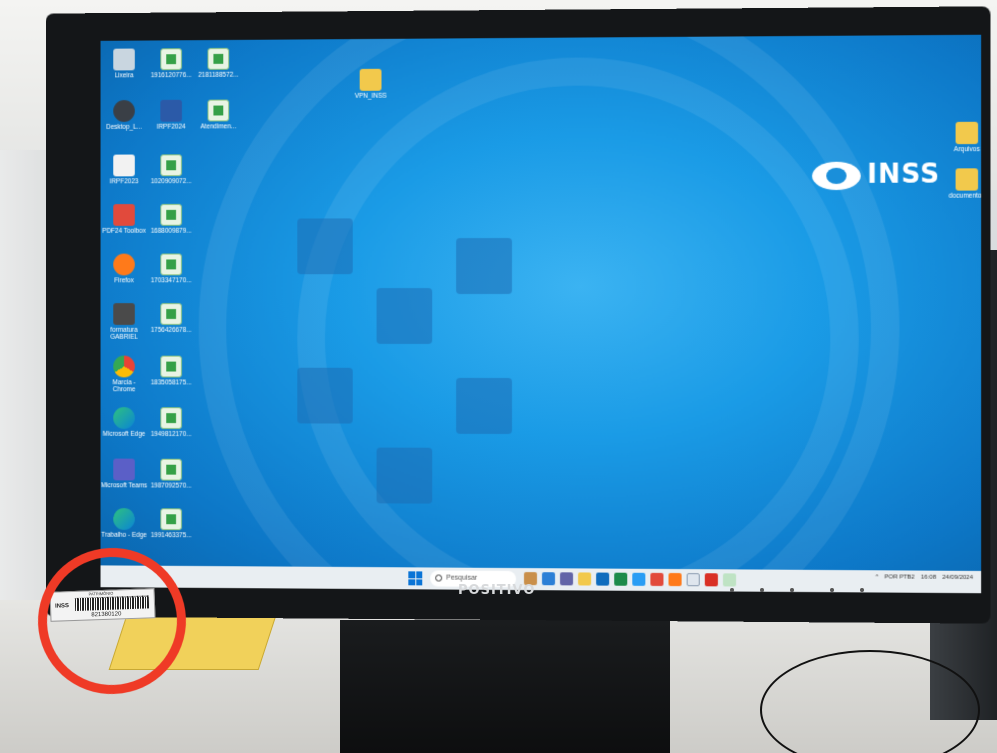 The height and width of the screenshot is (753, 997). Describe the element at coordinates (541, 579) in the screenshot. I see `taskbar: Pesquisar ^ POR PTB2 16:08 24/09/2024` at that location.